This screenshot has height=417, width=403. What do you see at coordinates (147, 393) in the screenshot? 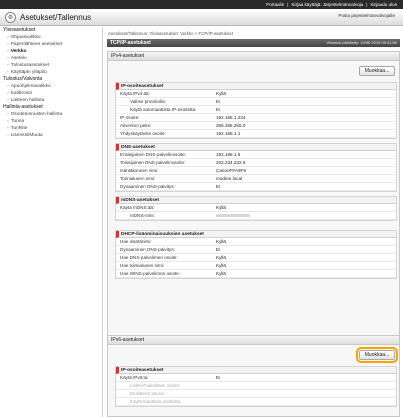
I see `setting-label: Etuliitteen pituus:` at bounding box center [147, 393].